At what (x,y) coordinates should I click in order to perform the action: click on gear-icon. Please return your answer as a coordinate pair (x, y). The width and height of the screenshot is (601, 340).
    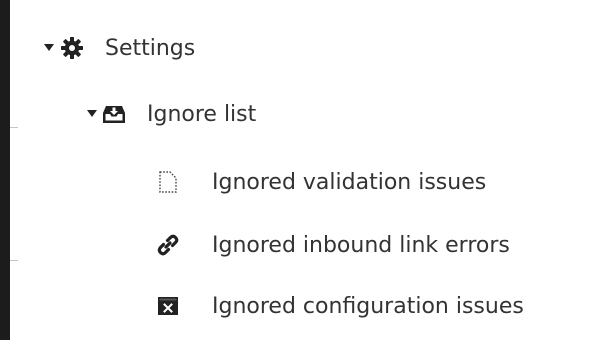
    Looking at the image, I should click on (72, 48).